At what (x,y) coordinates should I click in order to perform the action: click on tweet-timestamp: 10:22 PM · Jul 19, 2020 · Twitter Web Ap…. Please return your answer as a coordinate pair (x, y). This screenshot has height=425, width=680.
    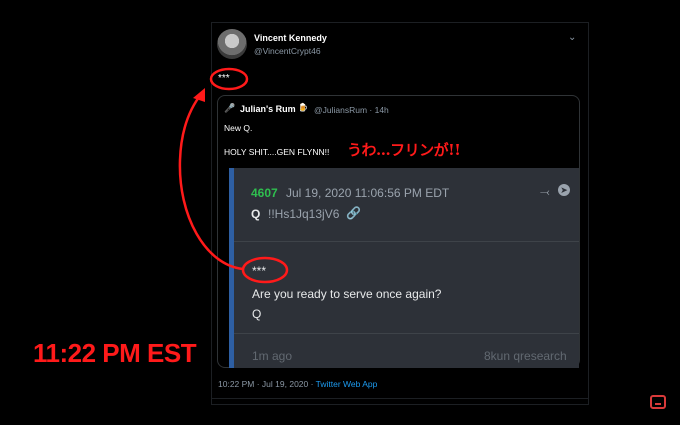
    Looking at the image, I should click on (297, 384).